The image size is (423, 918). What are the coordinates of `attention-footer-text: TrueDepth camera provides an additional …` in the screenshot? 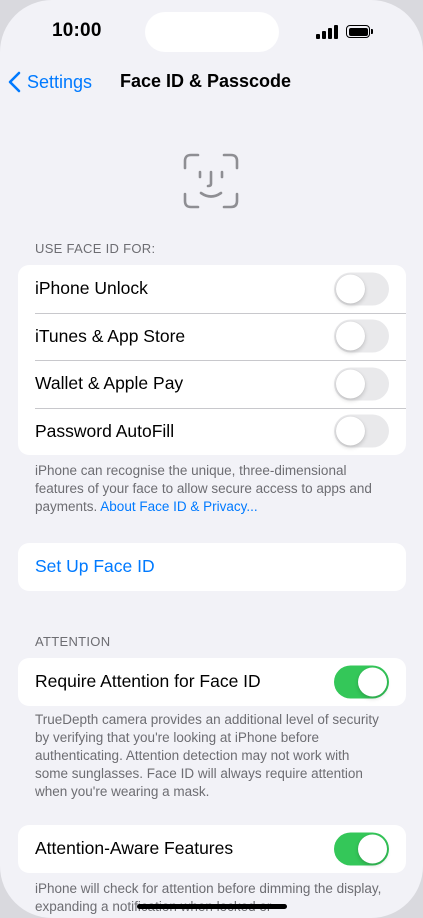 It's located at (207, 755).